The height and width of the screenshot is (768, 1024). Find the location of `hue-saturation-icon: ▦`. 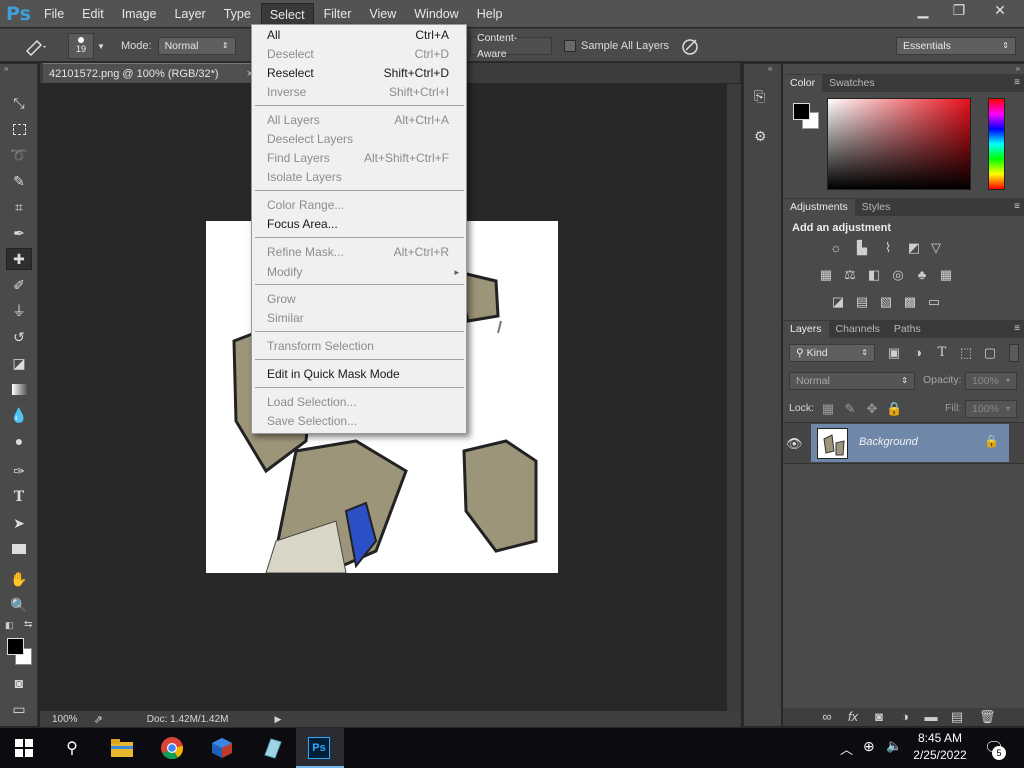

hue-saturation-icon: ▦ is located at coordinates (826, 275).